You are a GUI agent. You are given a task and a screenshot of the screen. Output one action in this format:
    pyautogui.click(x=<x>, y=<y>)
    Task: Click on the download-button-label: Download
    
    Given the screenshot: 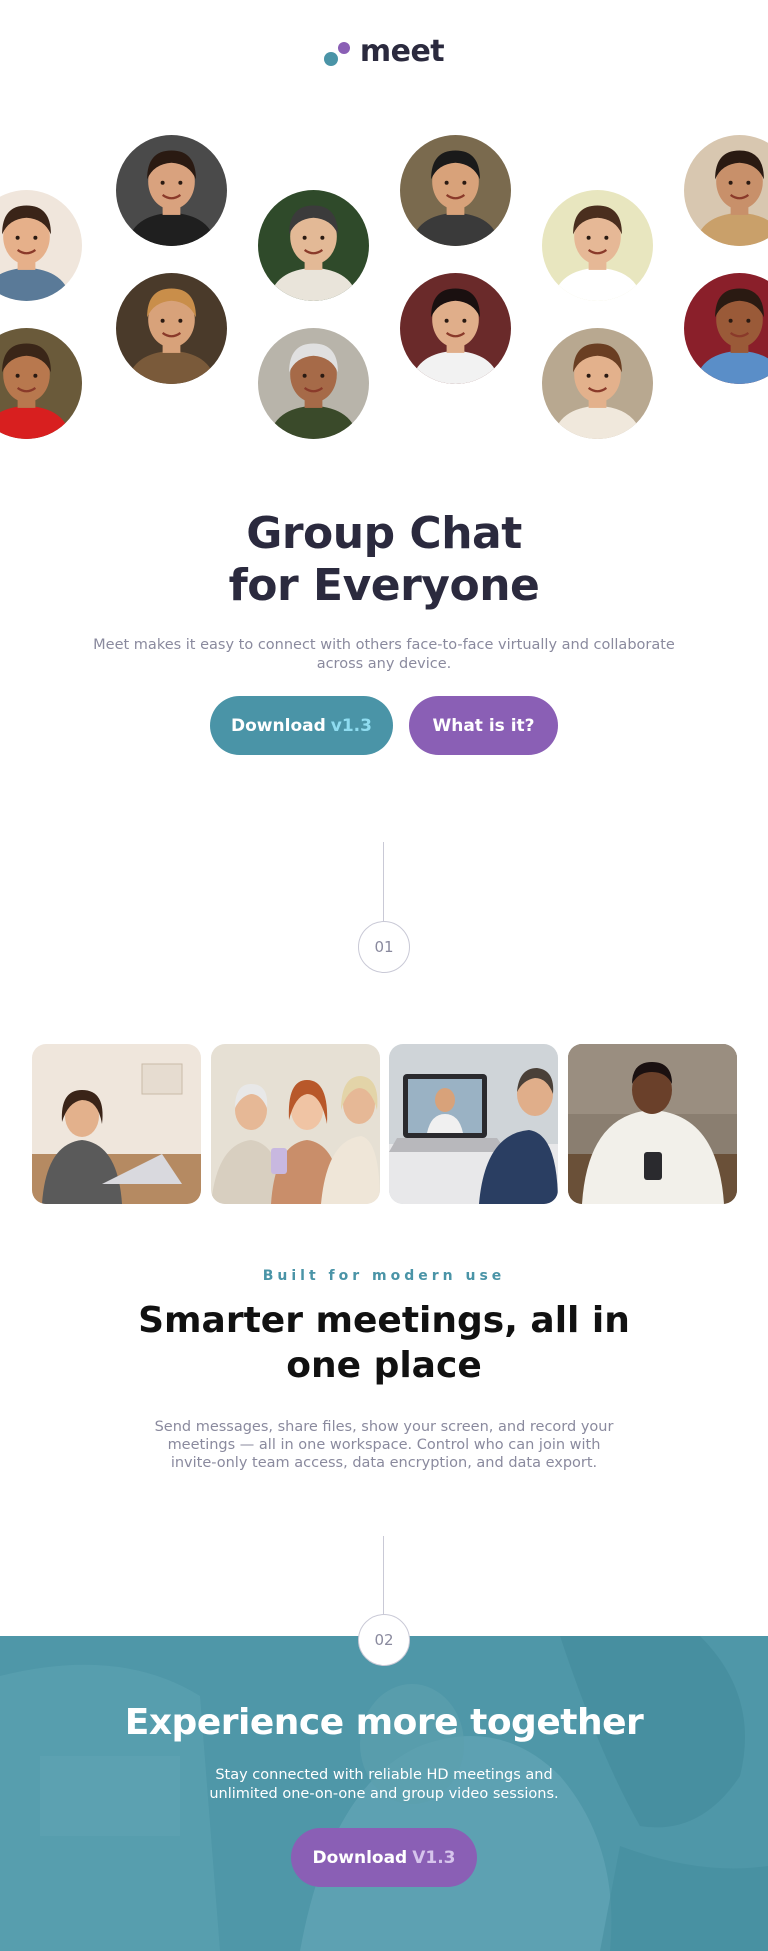 What is the action you would take?
    pyautogui.click(x=278, y=725)
    